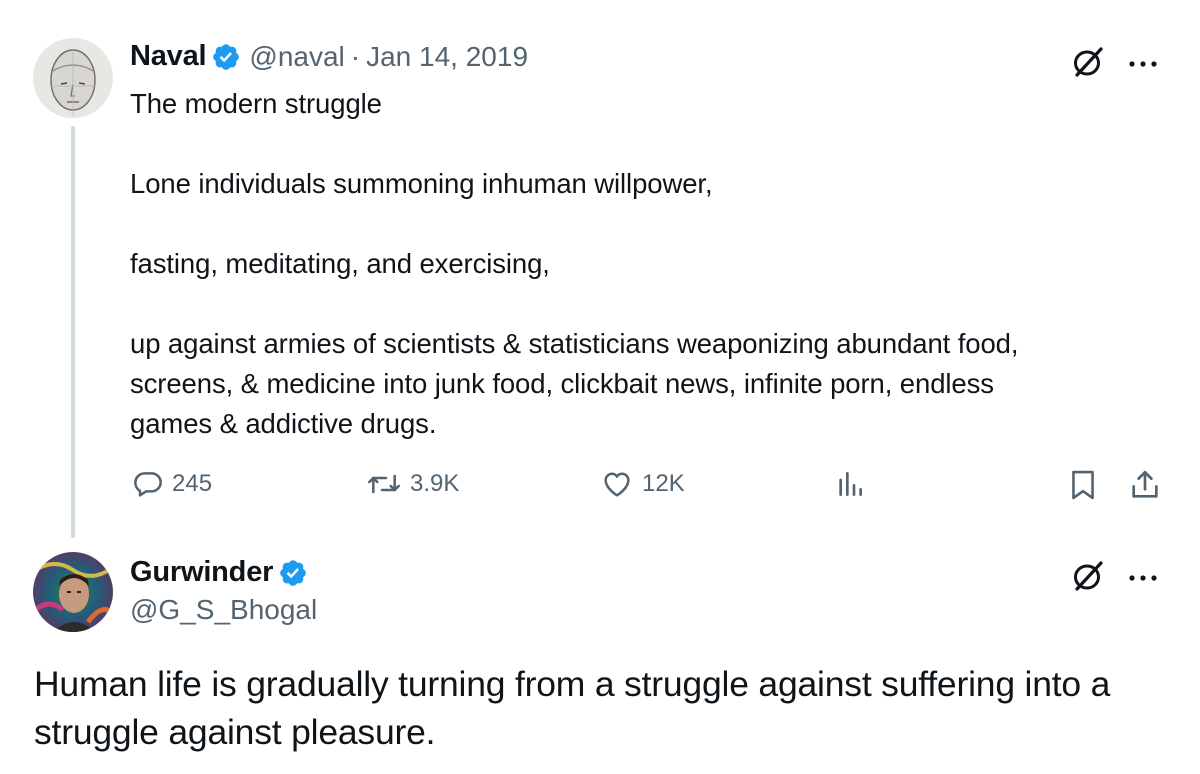  Describe the element at coordinates (192, 483) in the screenshot. I see `reply-count: 245` at that location.